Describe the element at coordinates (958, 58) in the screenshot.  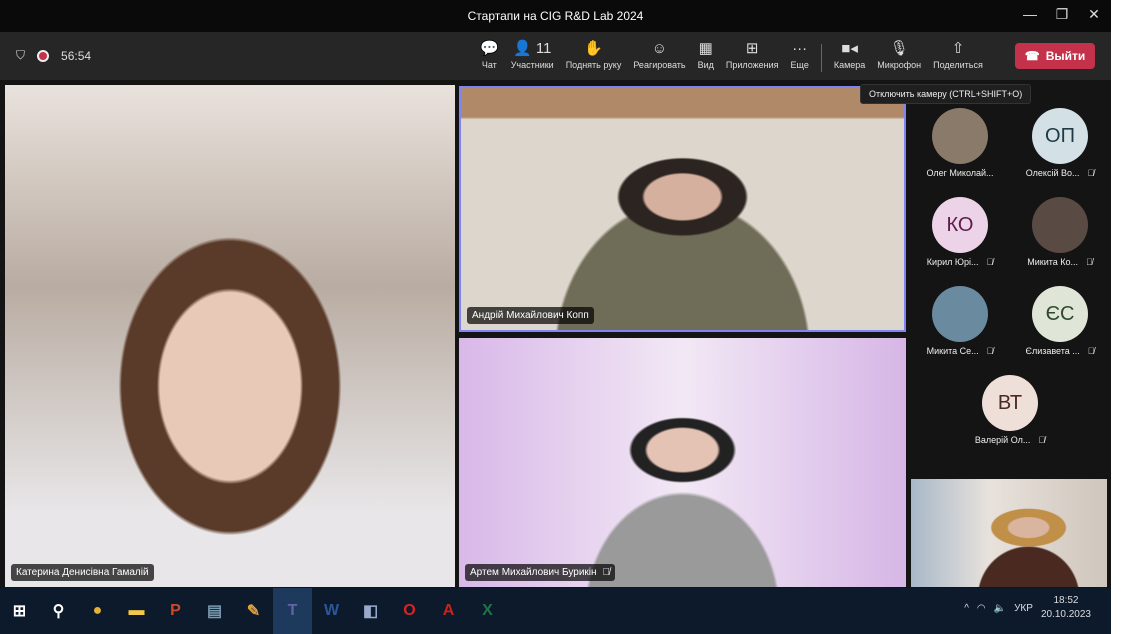
I see `share-button: ⇧ Поделиться` at that location.